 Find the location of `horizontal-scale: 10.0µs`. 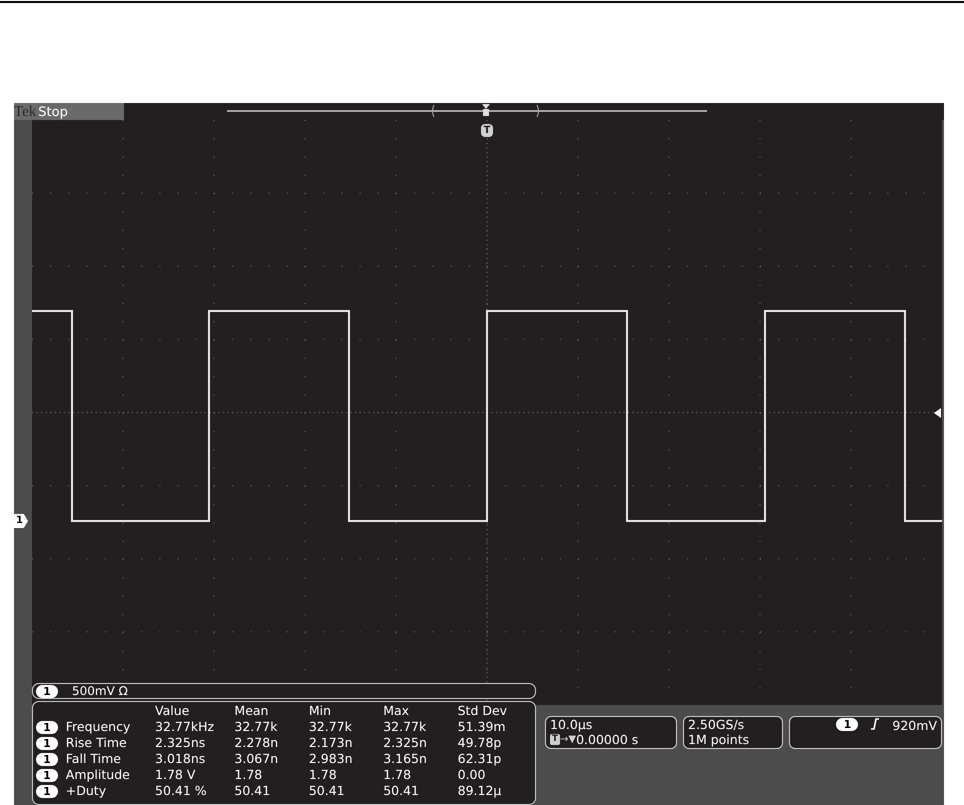

horizontal-scale: 10.0µs is located at coordinates (572, 724).